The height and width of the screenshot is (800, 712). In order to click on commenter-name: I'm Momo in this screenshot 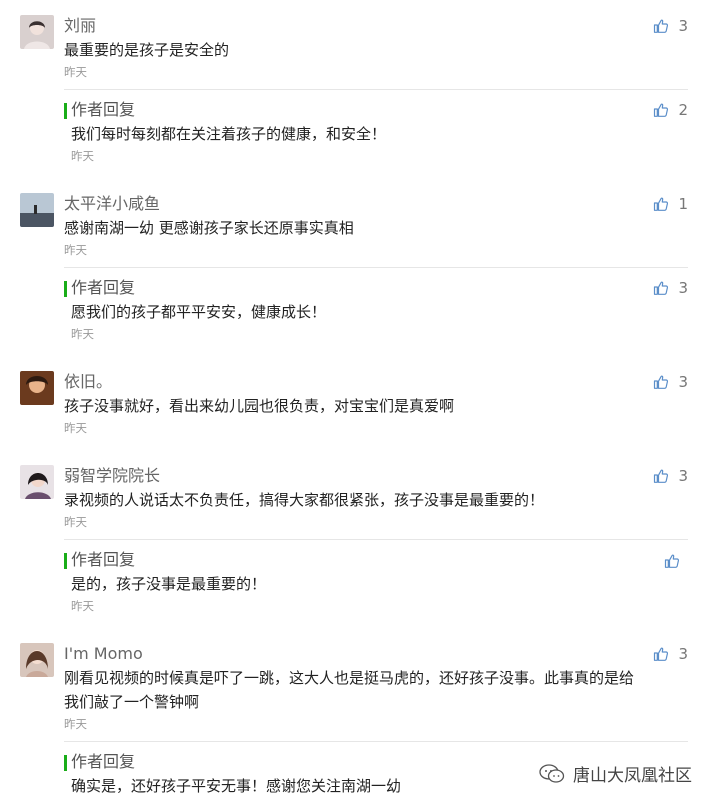, I will do `click(103, 654)`.